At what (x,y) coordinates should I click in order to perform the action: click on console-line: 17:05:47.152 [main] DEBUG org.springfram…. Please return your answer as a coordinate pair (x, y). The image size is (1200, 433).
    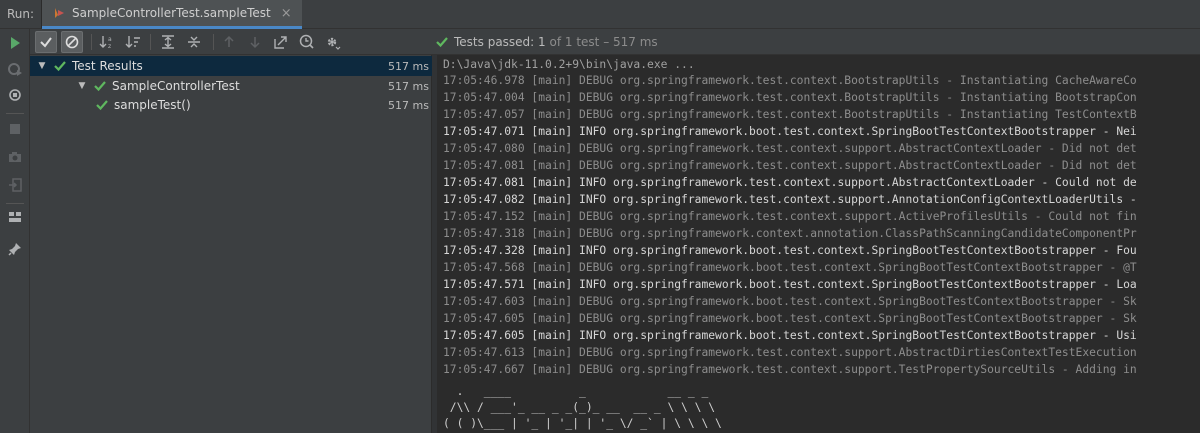
    Looking at the image, I should click on (790, 216).